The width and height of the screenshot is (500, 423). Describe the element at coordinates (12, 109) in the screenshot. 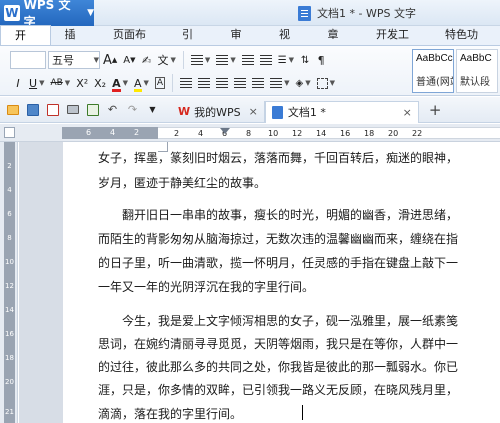

I see `open-button` at that location.